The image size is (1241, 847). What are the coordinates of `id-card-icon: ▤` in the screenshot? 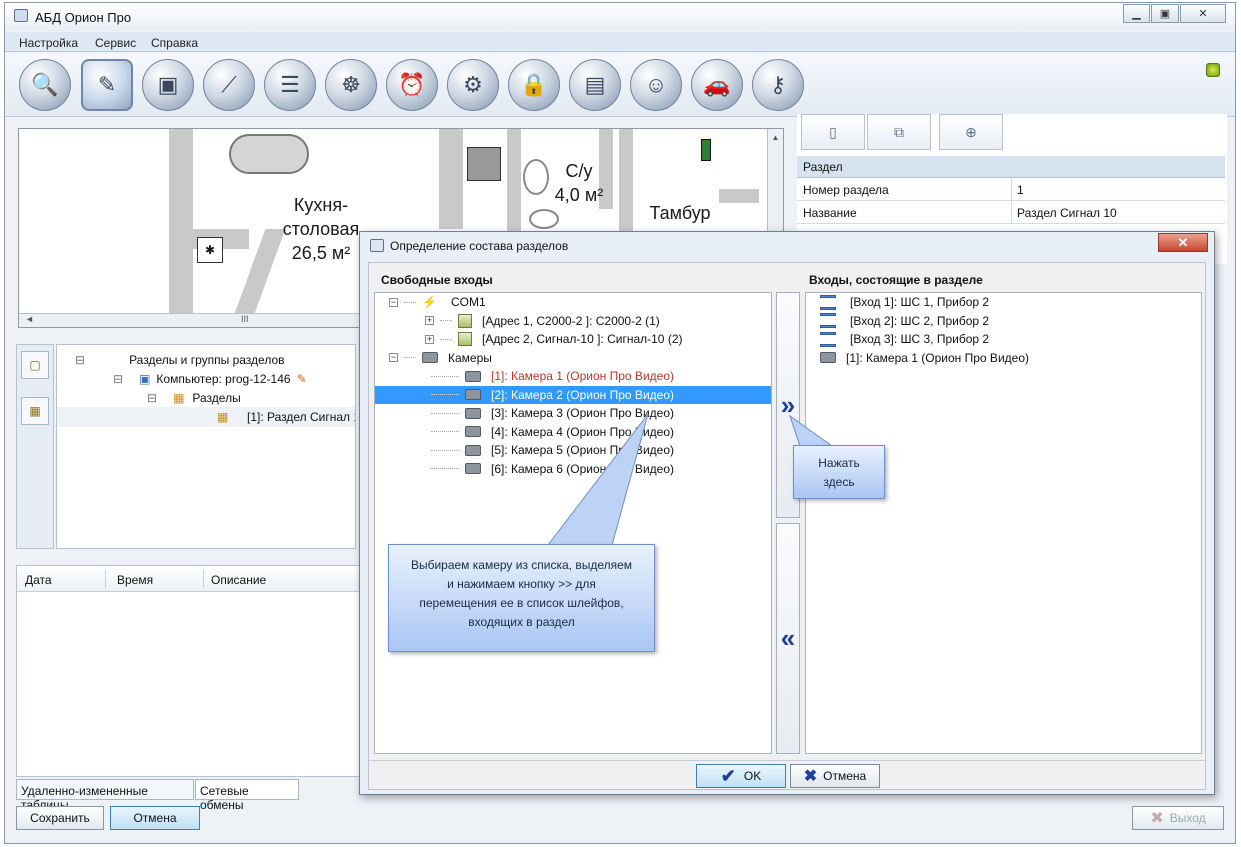 It's located at (595, 84).